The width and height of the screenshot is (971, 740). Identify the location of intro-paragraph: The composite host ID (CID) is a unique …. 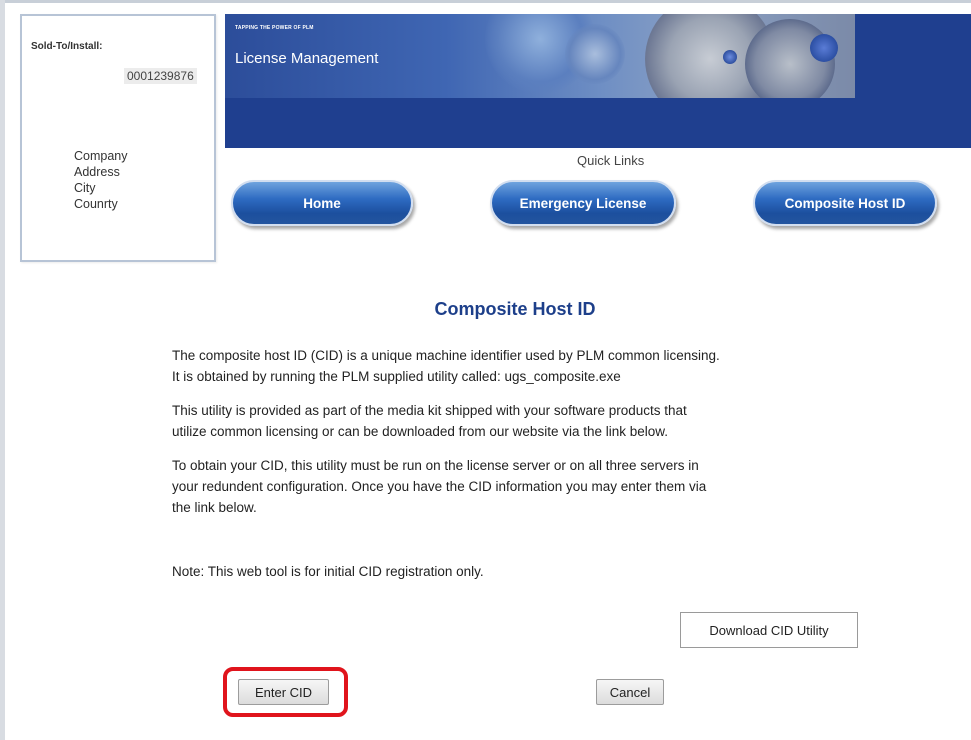
(522, 366).